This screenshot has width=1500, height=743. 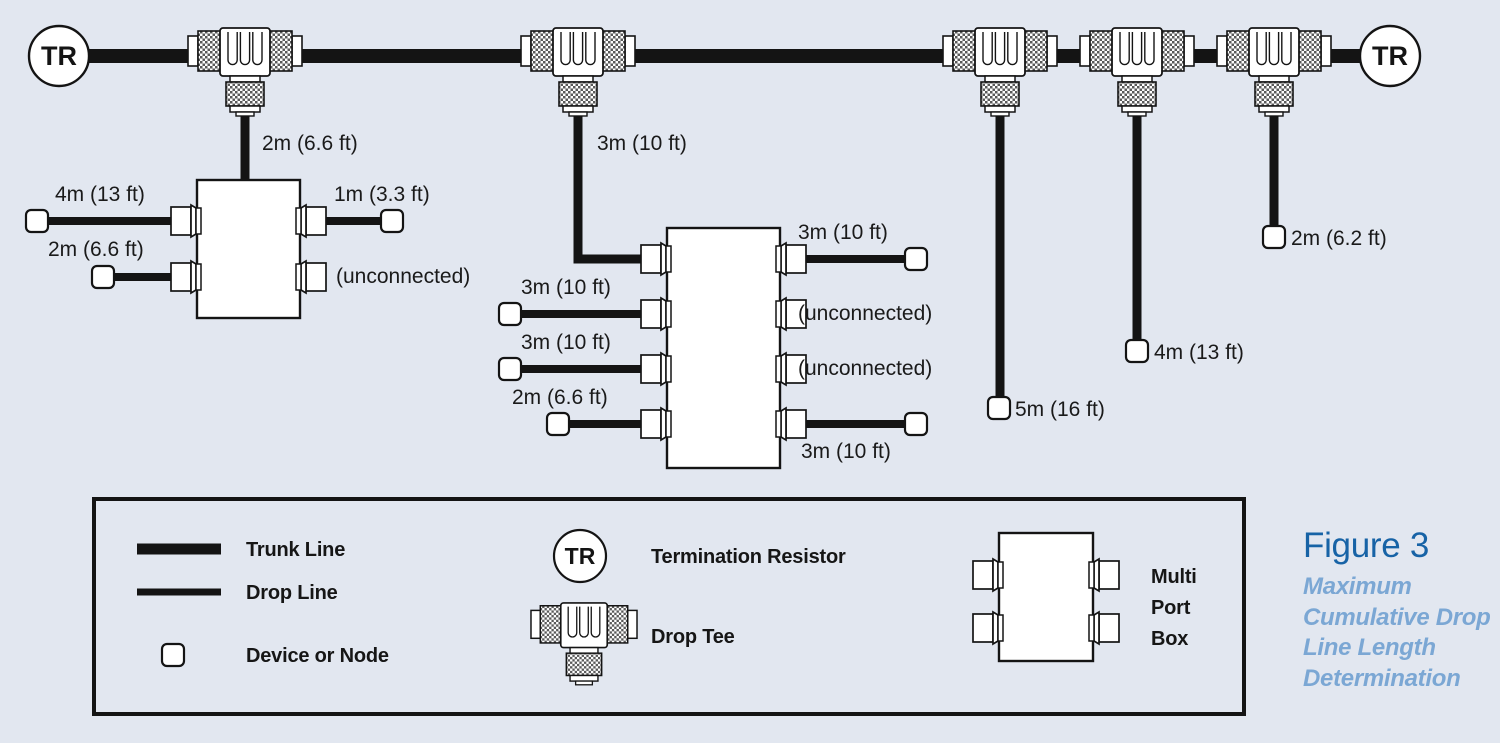 I want to click on label-tee2-drop: 3m (10 ft), so click(x=642, y=143).